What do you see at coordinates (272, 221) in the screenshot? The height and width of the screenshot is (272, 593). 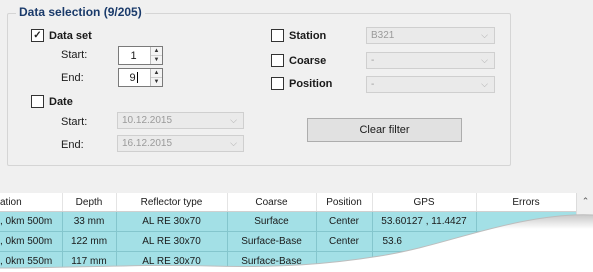 I see `cell-coarse: Surface` at bounding box center [272, 221].